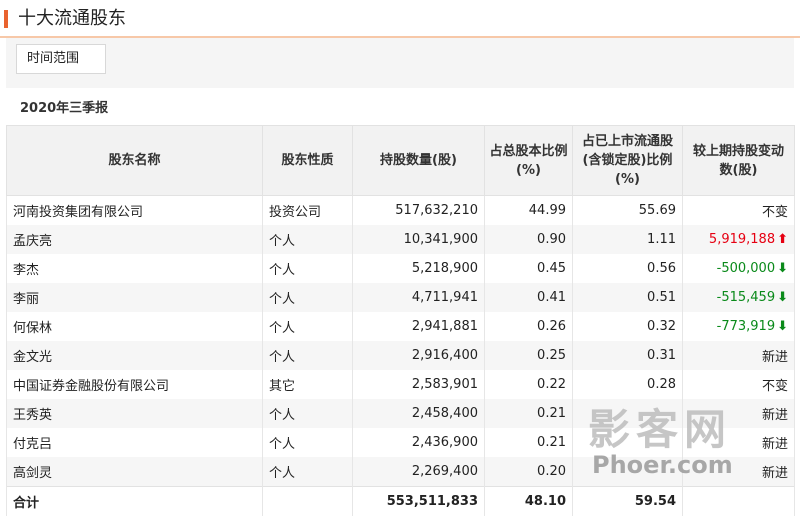  What do you see at coordinates (134, 442) in the screenshot?
I see `cell-name: 付克吕` at bounding box center [134, 442].